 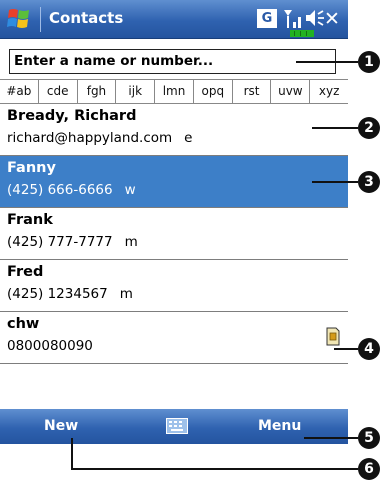 I want to click on contact-detail-type: w, so click(x=130, y=190).